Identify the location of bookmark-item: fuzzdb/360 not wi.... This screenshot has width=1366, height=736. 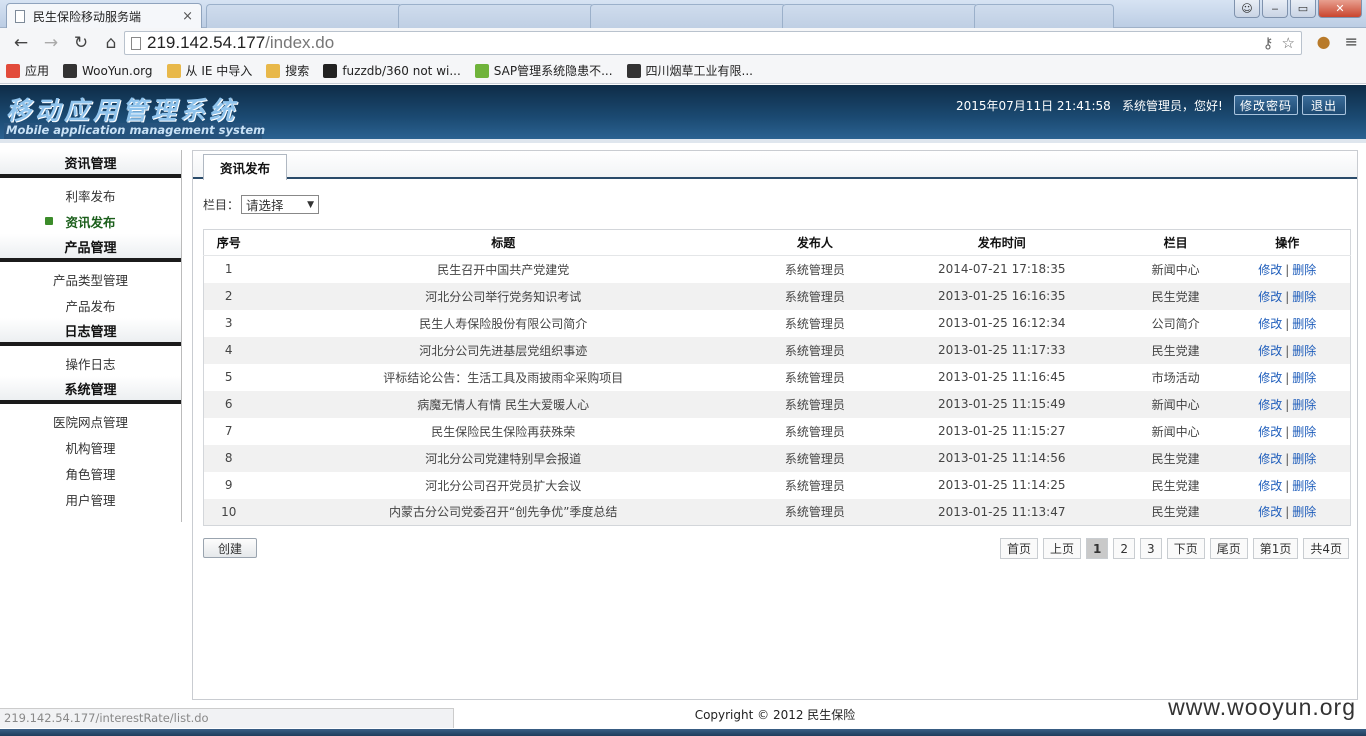
(392, 70).